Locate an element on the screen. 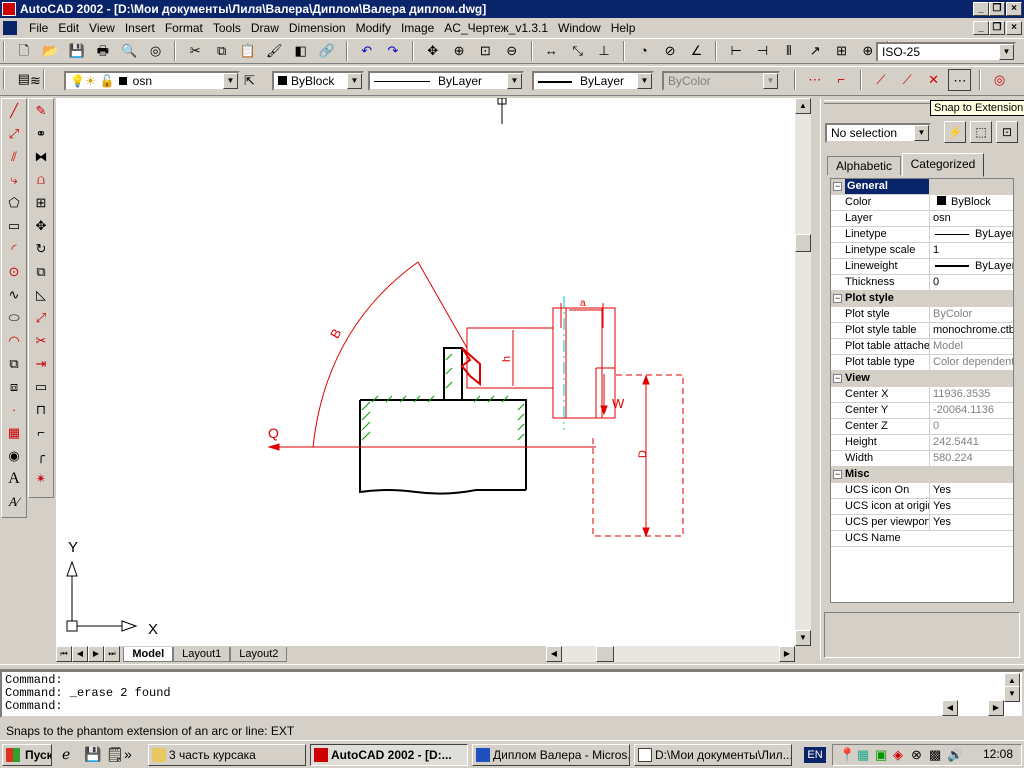 The width and height of the screenshot is (1024, 768). property-row: Plot table attache Model is located at coordinates (922, 347).